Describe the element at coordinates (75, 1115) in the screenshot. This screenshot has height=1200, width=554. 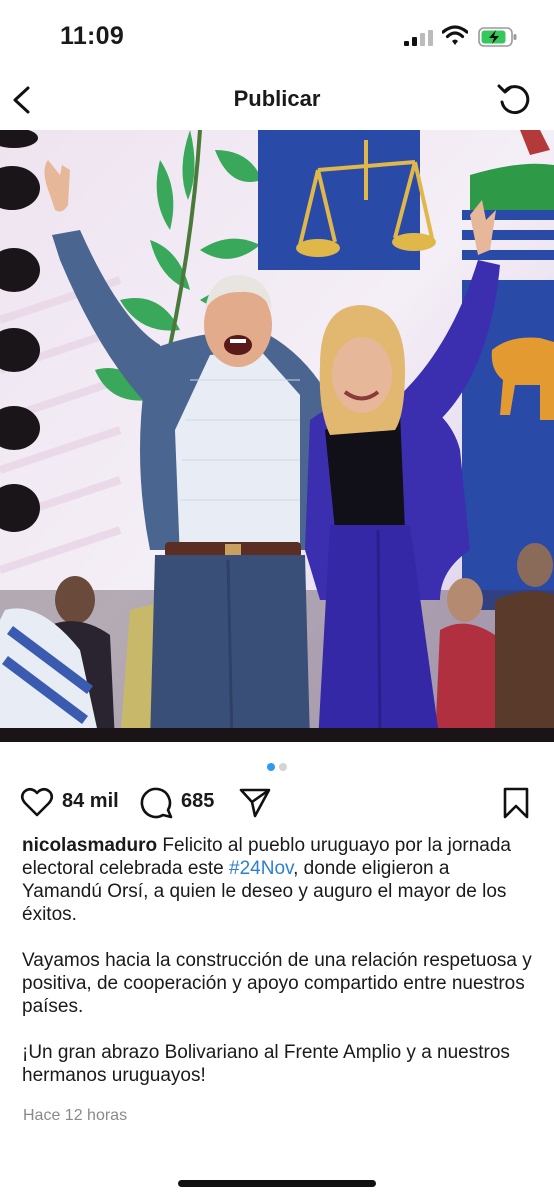
I see `post-timestamp: Hace 12 horas` at that location.